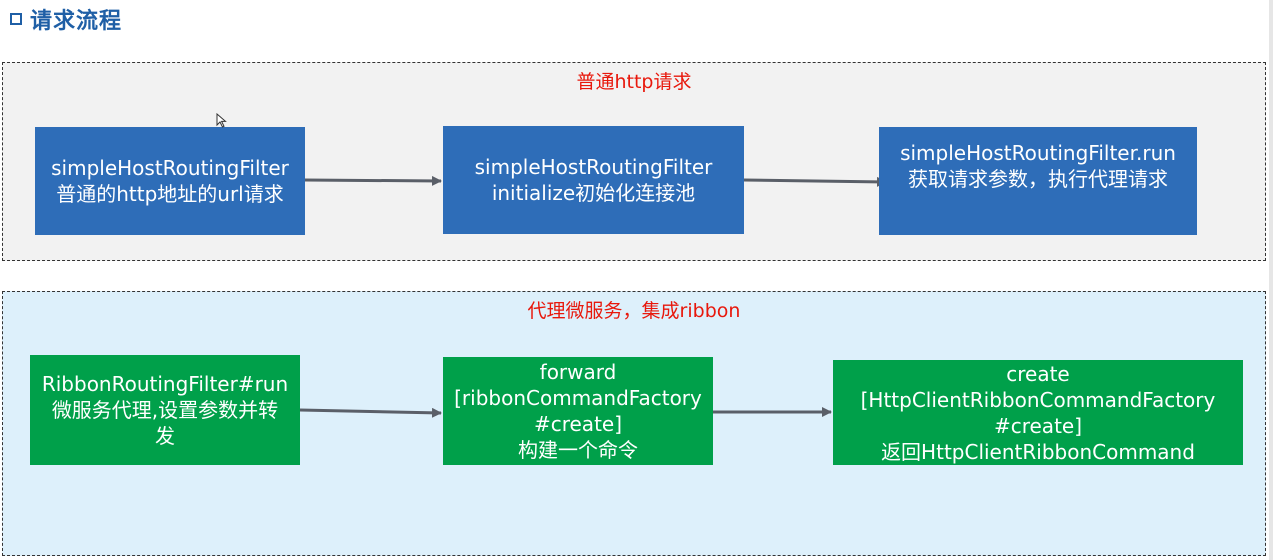 The height and width of the screenshot is (560, 1273). Describe the element at coordinates (221, 120) in the screenshot. I see `mouse-cursor-icon` at that location.